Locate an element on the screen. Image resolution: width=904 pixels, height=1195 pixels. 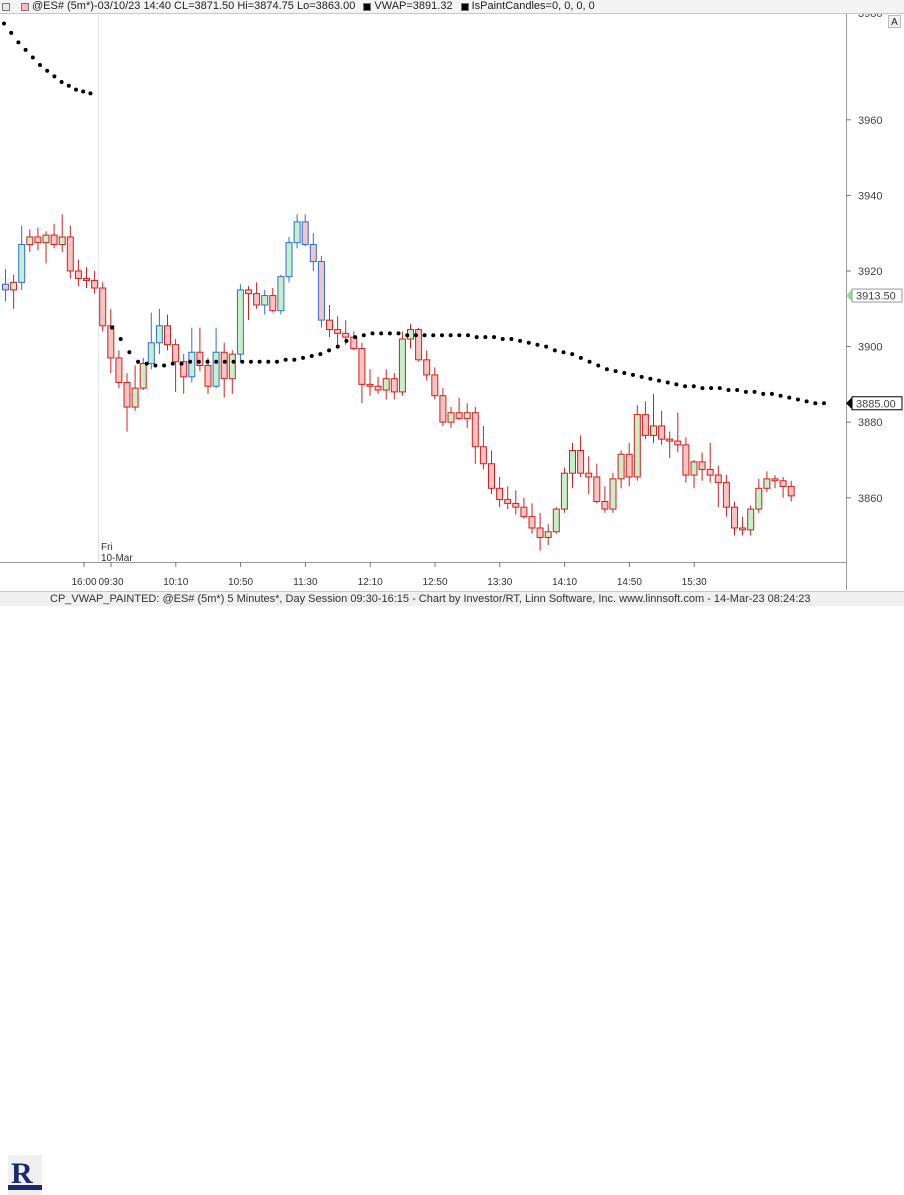
auto-scale-button: A is located at coordinates (894, 21).